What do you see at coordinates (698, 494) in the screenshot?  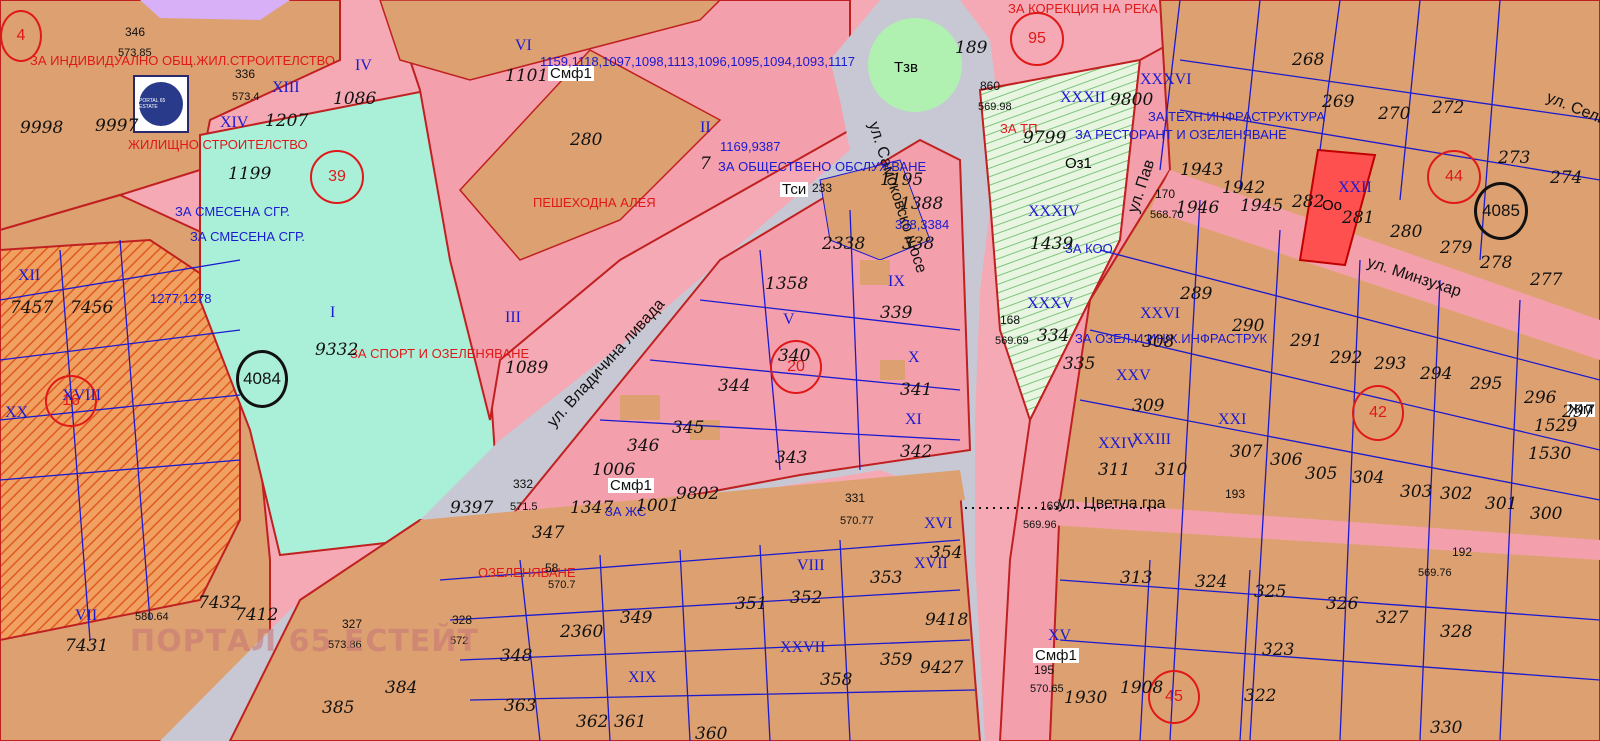 I see `block-9802: 9802` at bounding box center [698, 494].